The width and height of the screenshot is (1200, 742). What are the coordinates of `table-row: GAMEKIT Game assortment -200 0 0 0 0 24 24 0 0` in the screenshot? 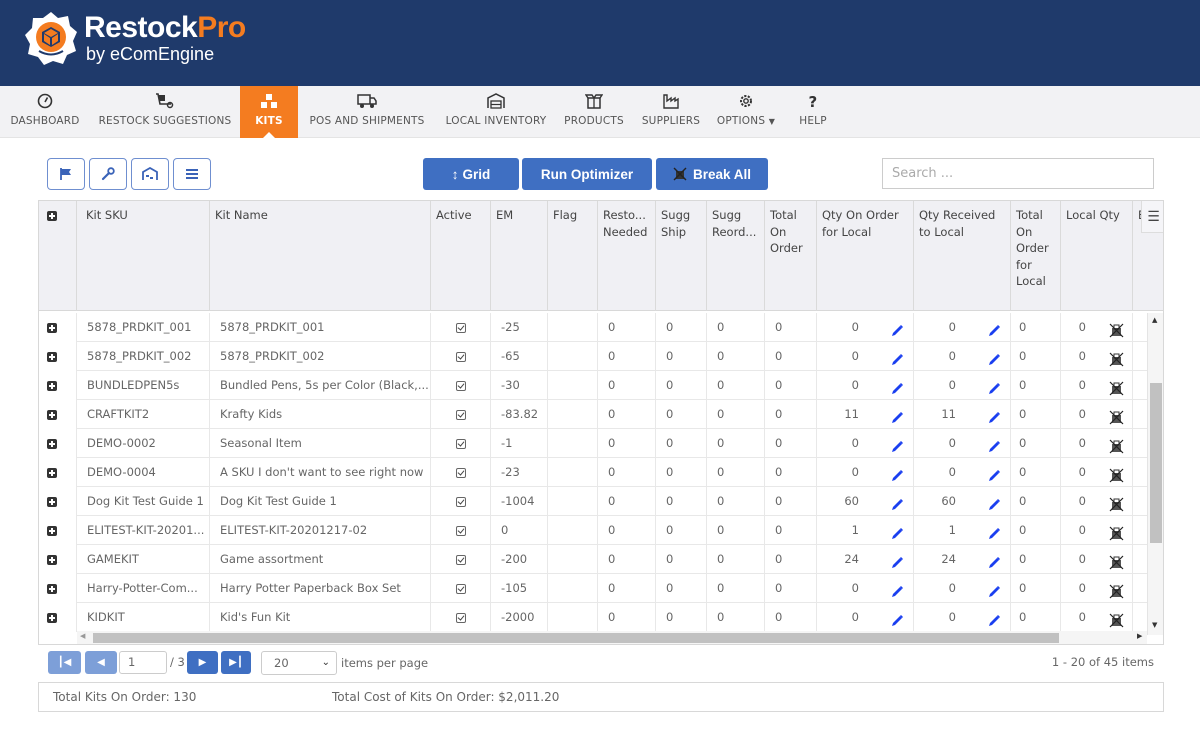 It's located at (593, 559).